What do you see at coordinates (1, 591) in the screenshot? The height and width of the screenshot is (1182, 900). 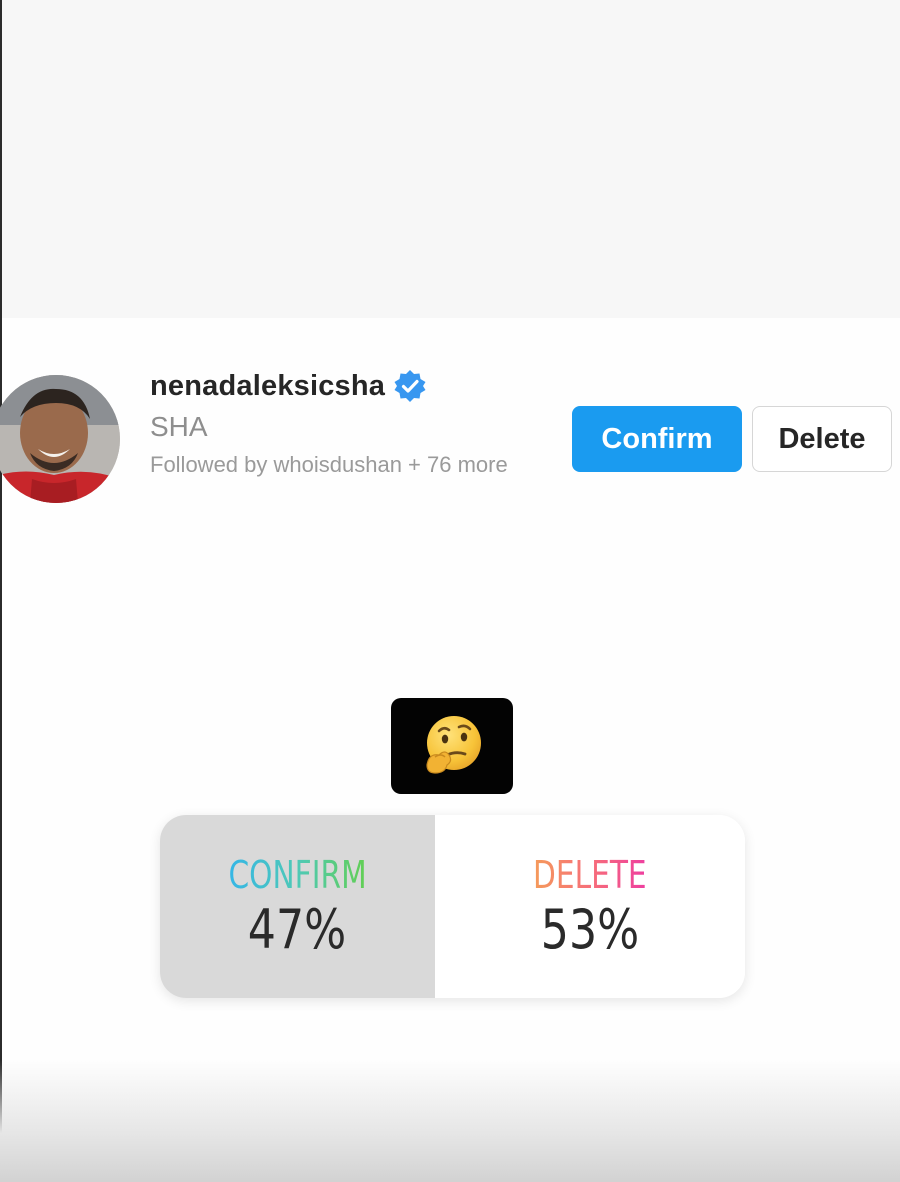 I see `left-edge-border` at bounding box center [1, 591].